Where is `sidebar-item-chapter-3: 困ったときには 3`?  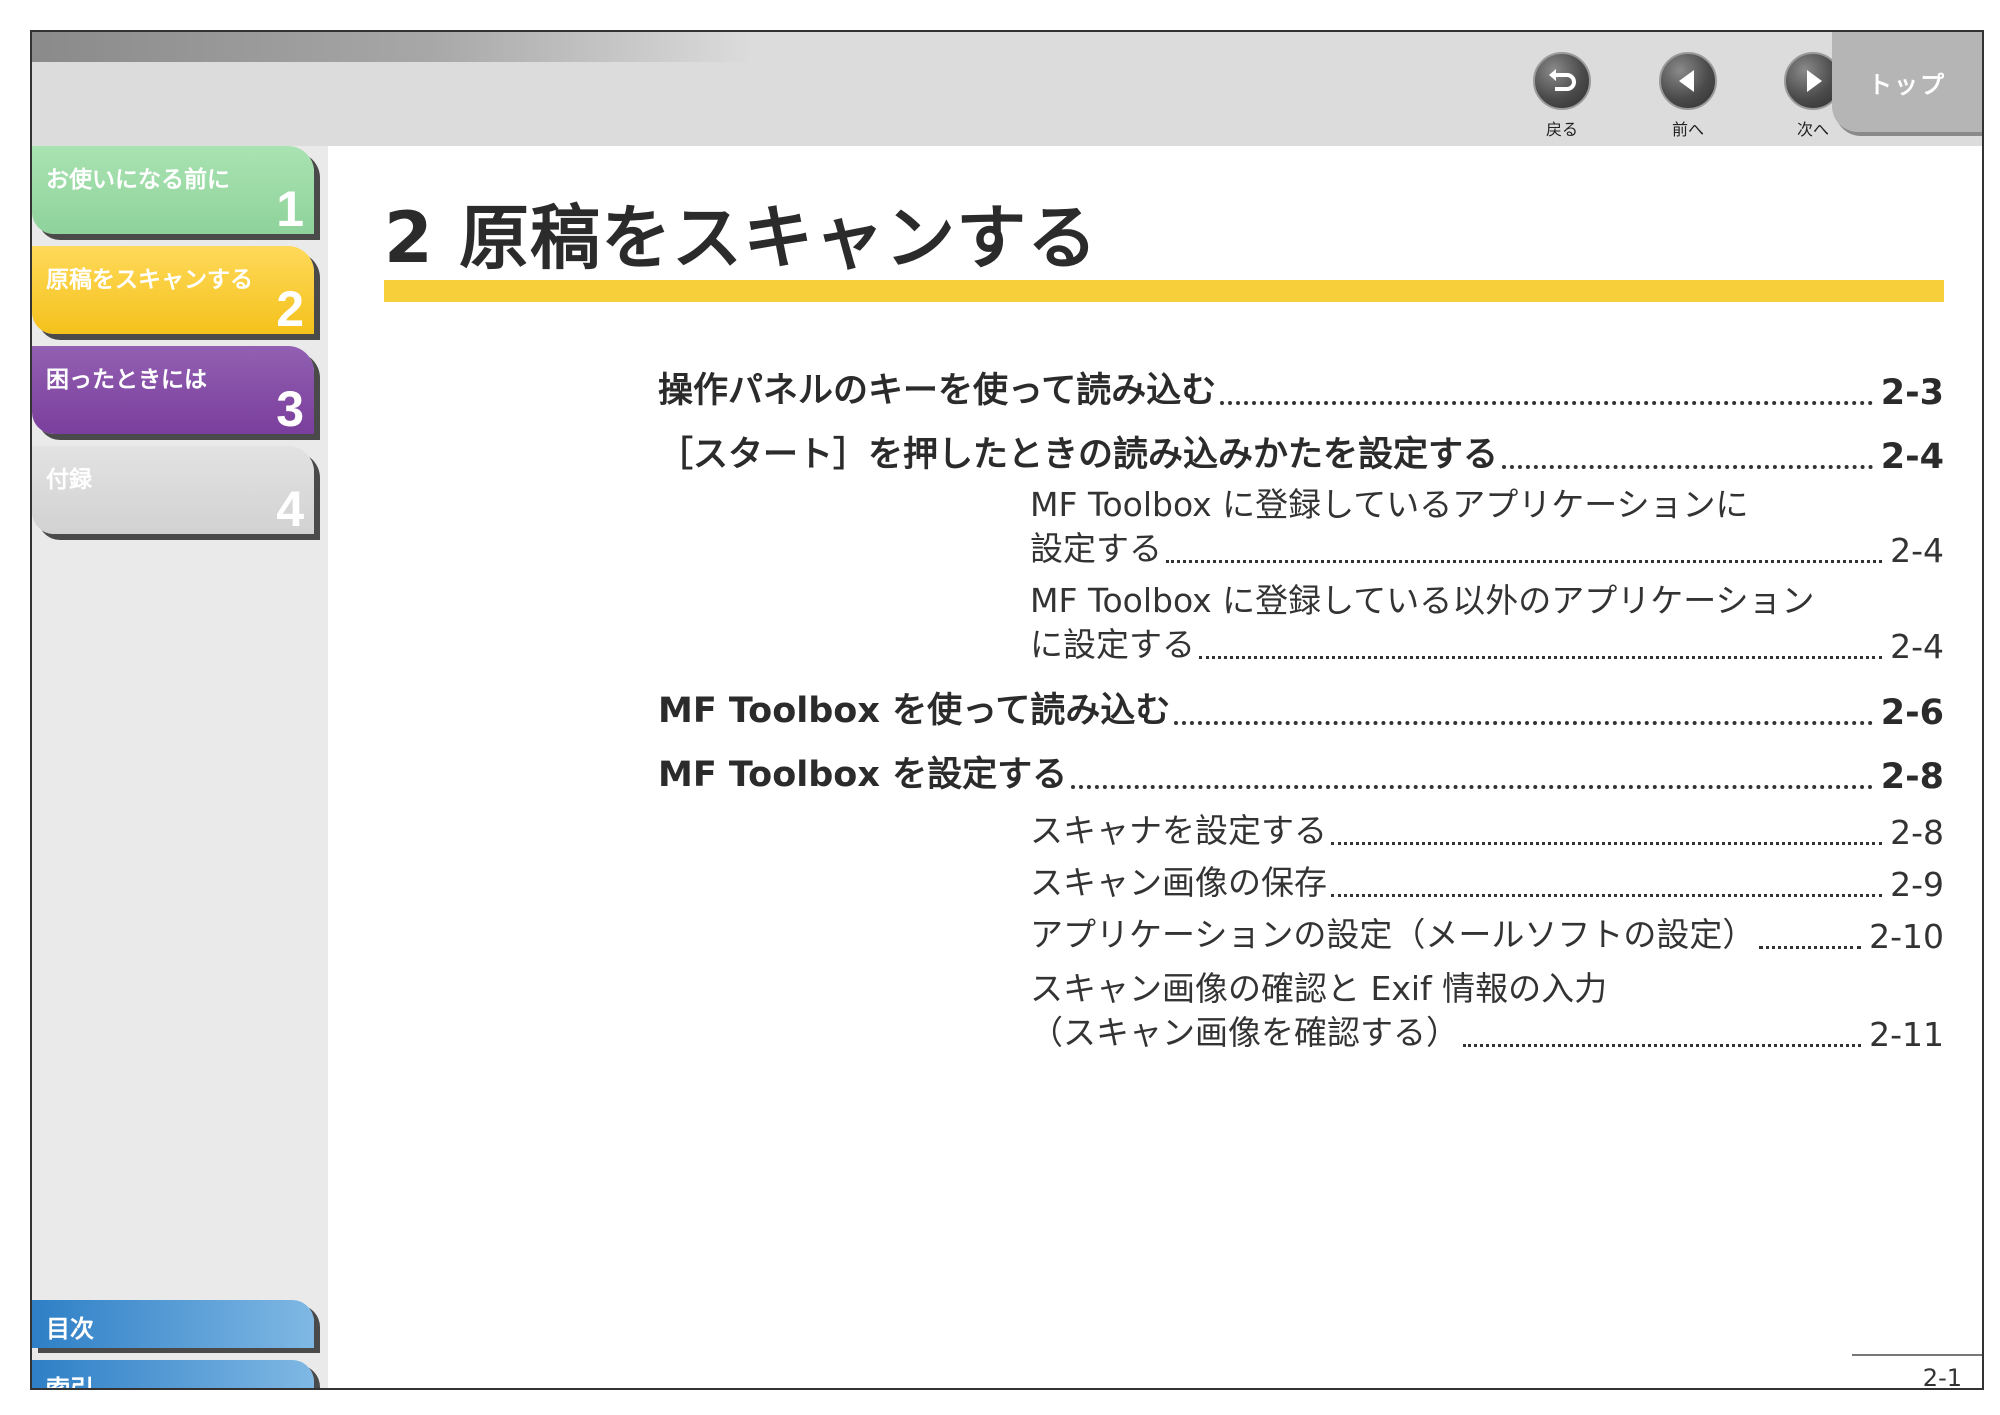 sidebar-item-chapter-3: 困ったときには 3 is located at coordinates (173, 391).